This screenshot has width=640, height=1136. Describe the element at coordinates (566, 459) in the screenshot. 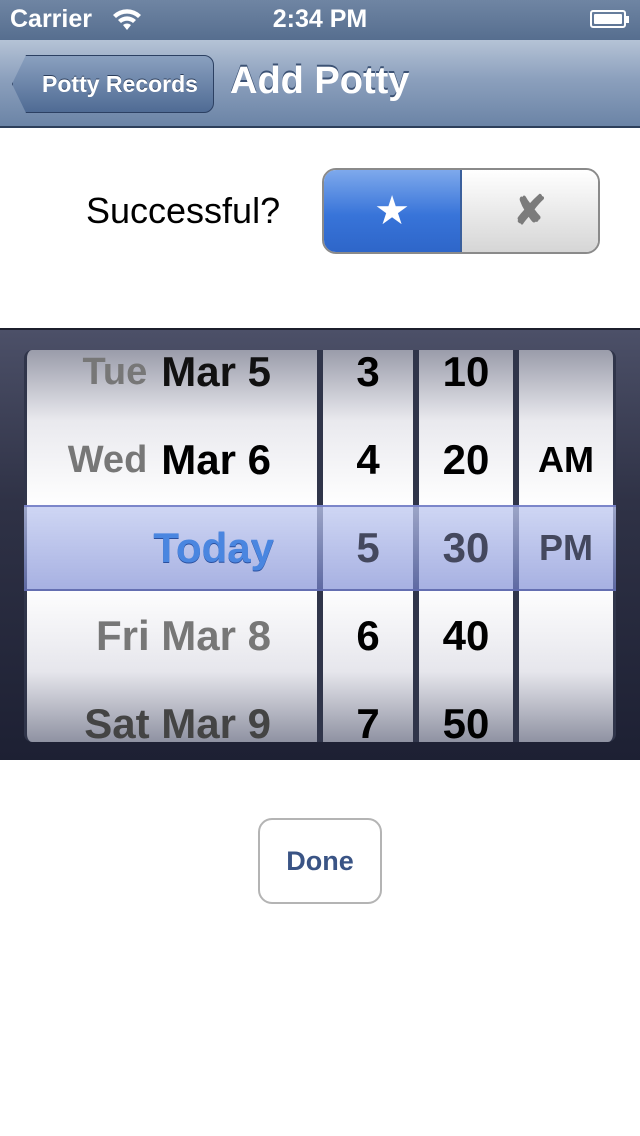

I see `picker-row: AM` at that location.